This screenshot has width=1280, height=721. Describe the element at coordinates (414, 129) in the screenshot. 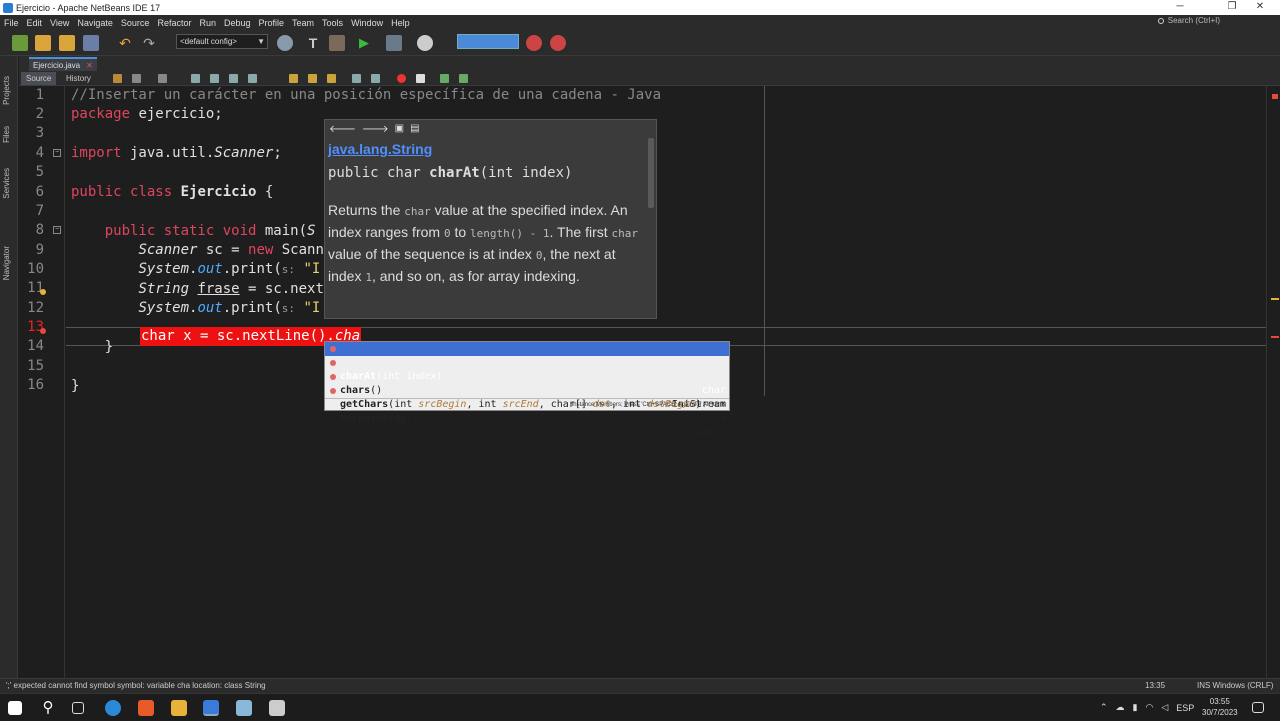

I see `goto-source-icon: ▤` at that location.